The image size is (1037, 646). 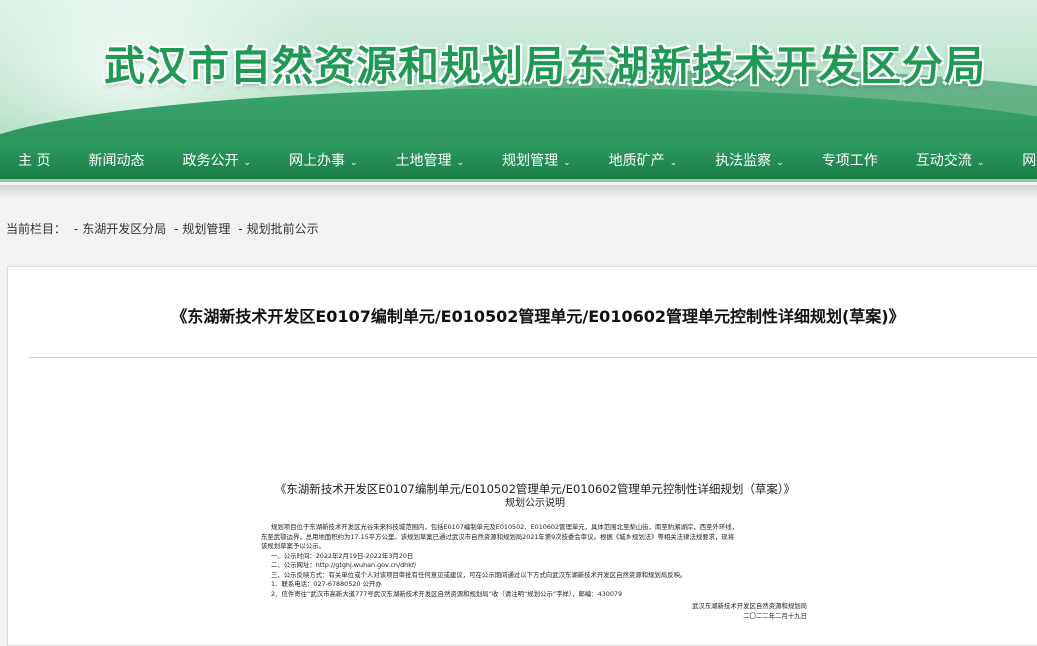 I want to click on notice-item: 一、公示时间：2022年2月19日-2022年3月20日, so click(x=342, y=555).